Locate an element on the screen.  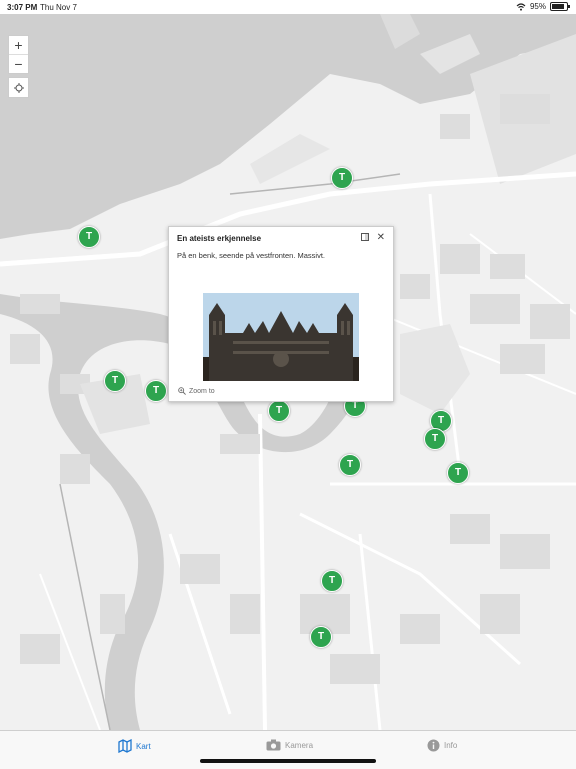
status-right: 95% is located at coordinates (543, 6).